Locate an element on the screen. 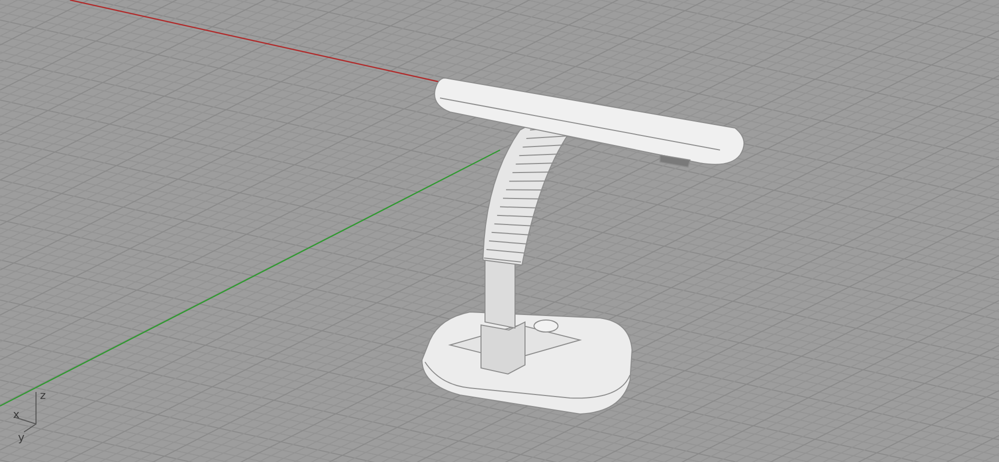 Image resolution: width=999 pixels, height=462 pixels. axis-gizmo-icon is located at coordinates (25, 412).